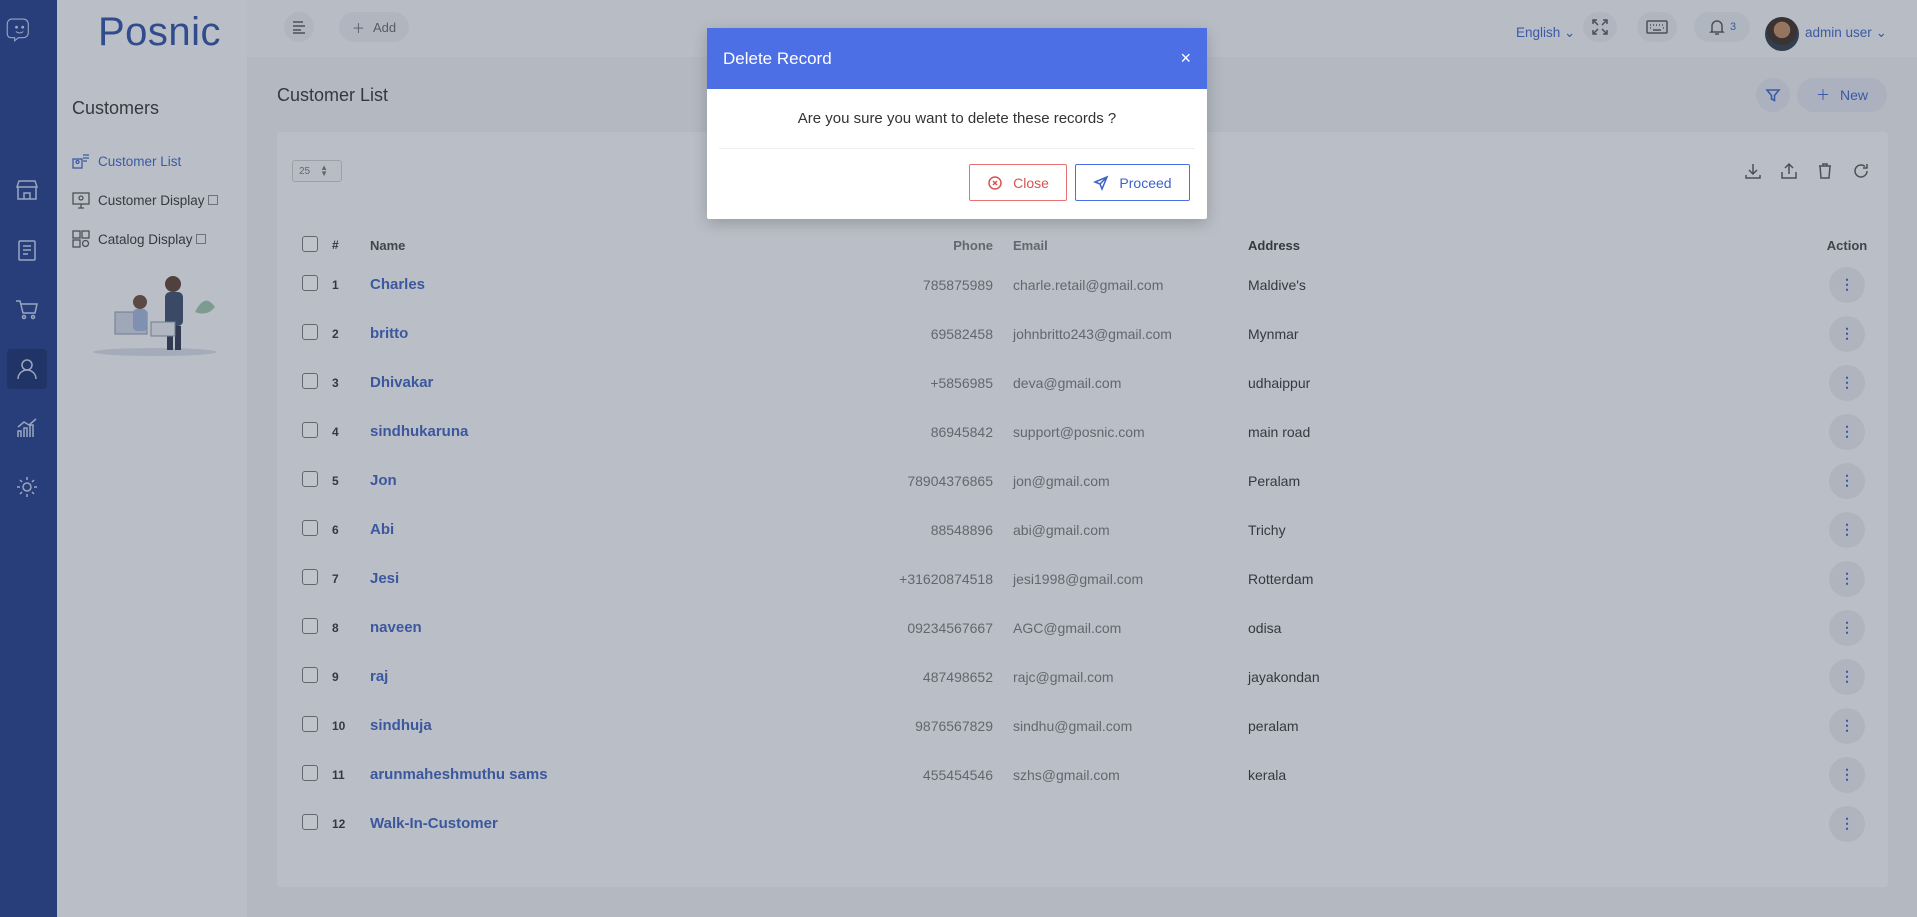 The image size is (1917, 917). Describe the element at coordinates (1031, 182) in the screenshot. I see `close-button-label: Close` at that location.